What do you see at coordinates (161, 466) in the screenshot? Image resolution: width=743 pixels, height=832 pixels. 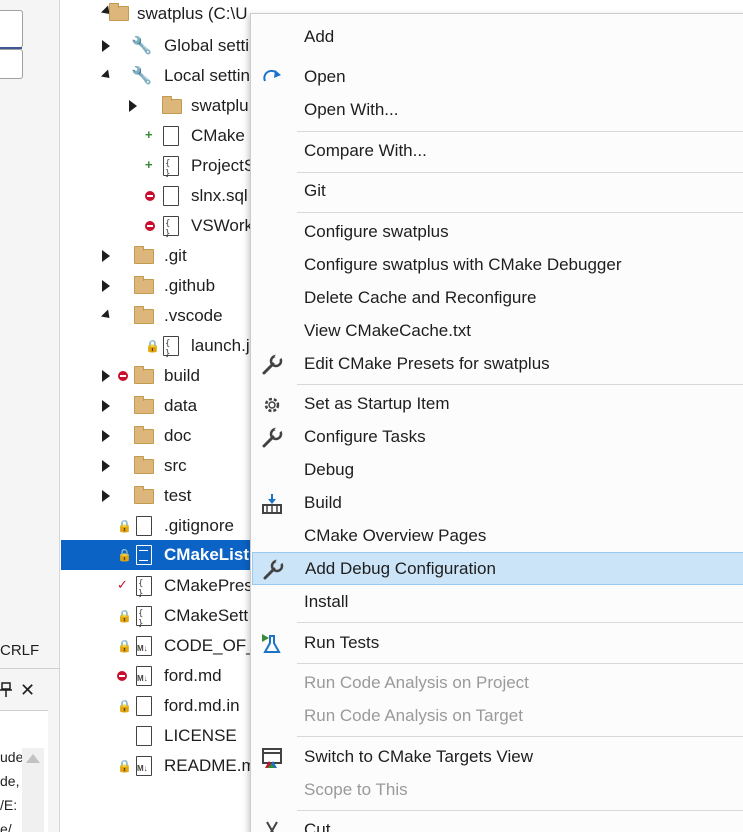 I see `tree-row-src: src` at bounding box center [161, 466].